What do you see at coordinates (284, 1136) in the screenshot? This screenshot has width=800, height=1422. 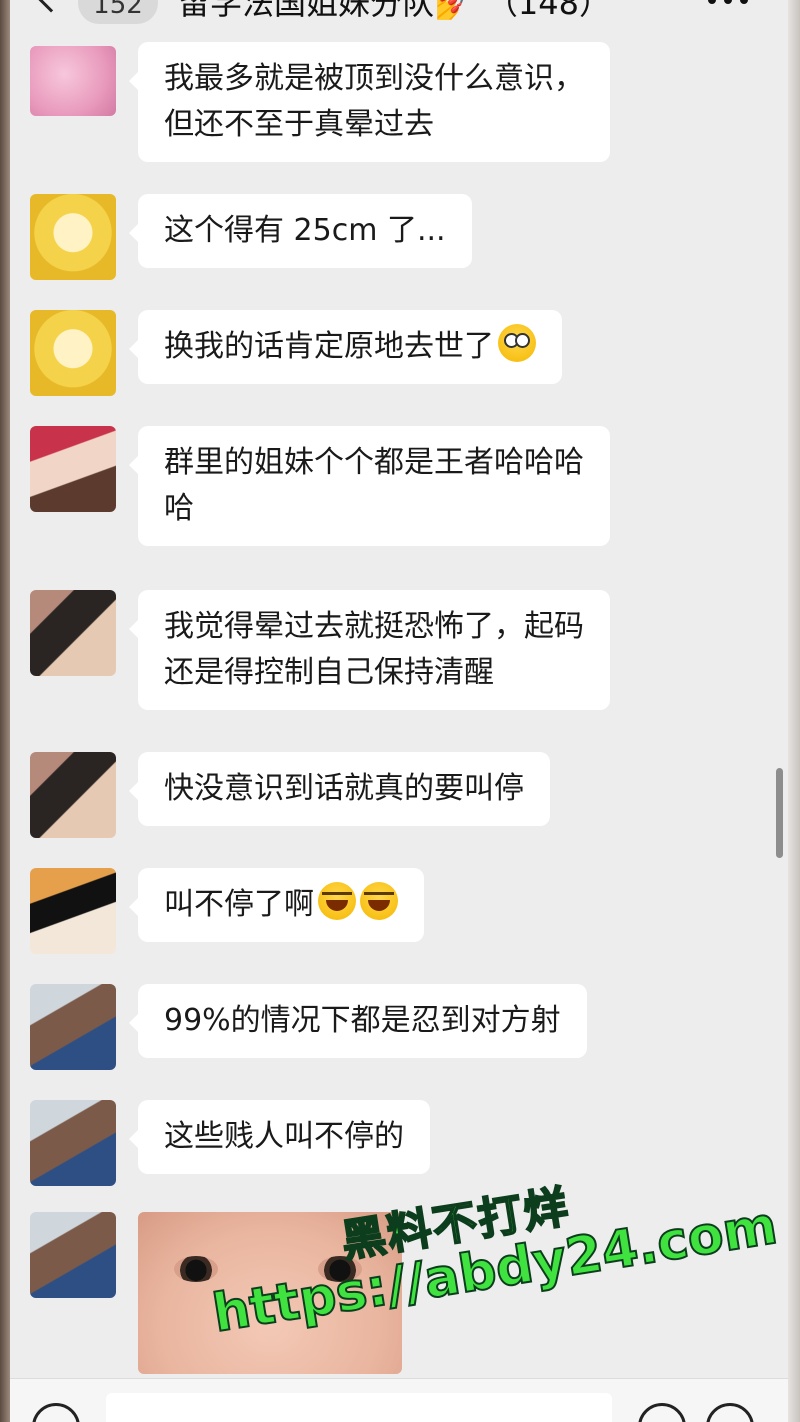 I see `message-text: 这些贱人叫不停的` at bounding box center [284, 1136].